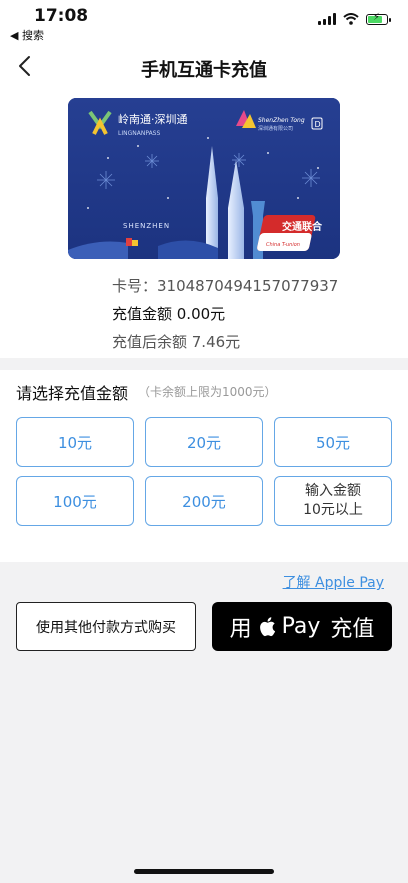  What do you see at coordinates (267, 627) in the screenshot?
I see `apple-logo-icon` at bounding box center [267, 627].